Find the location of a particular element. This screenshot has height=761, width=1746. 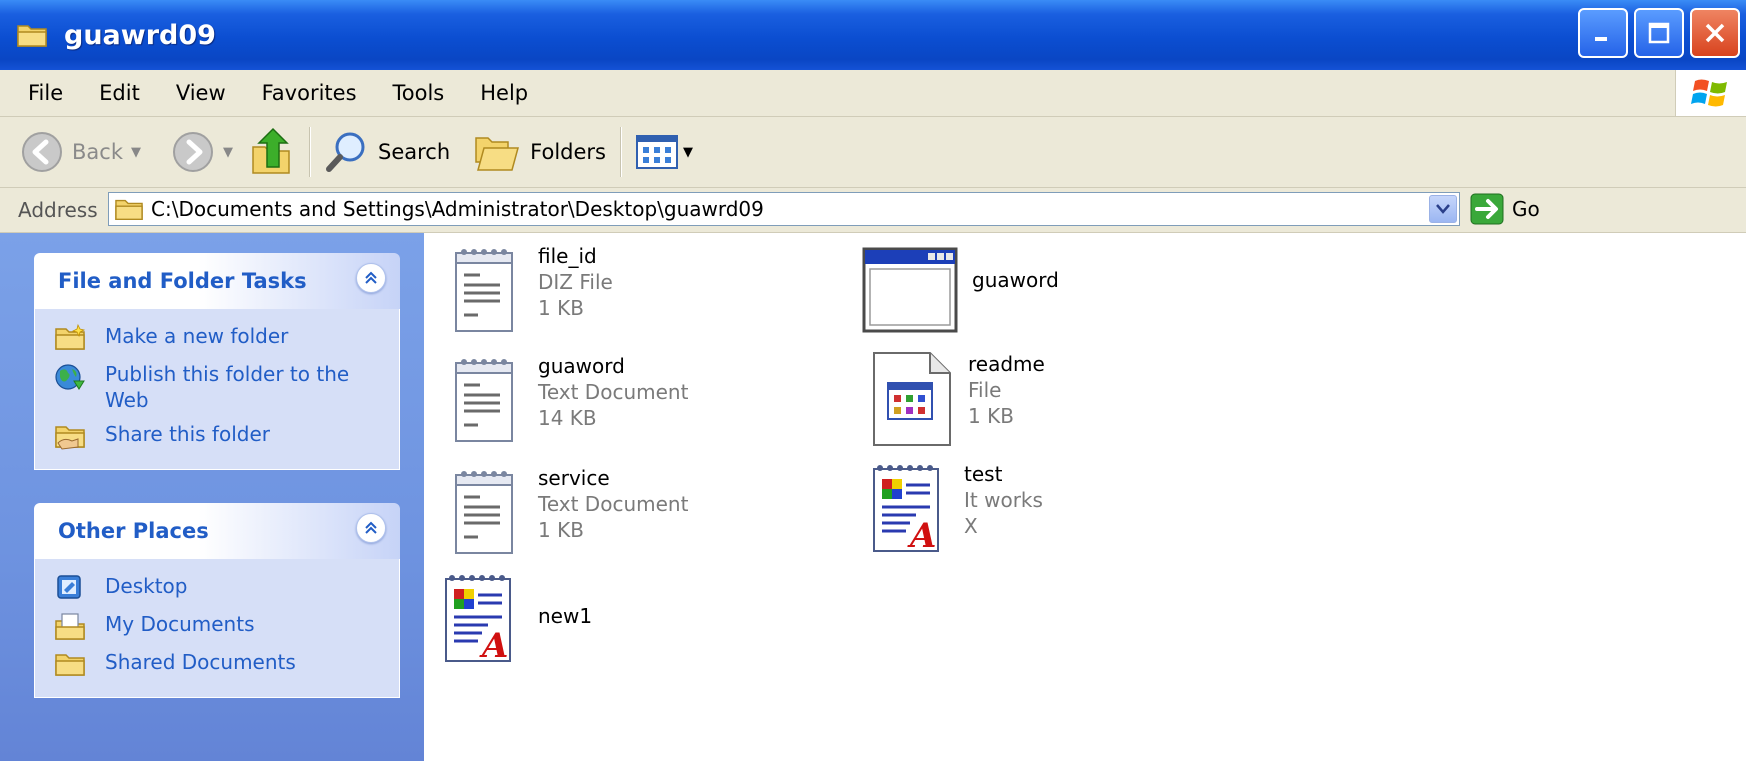

search-icon is located at coordinates (345, 152).